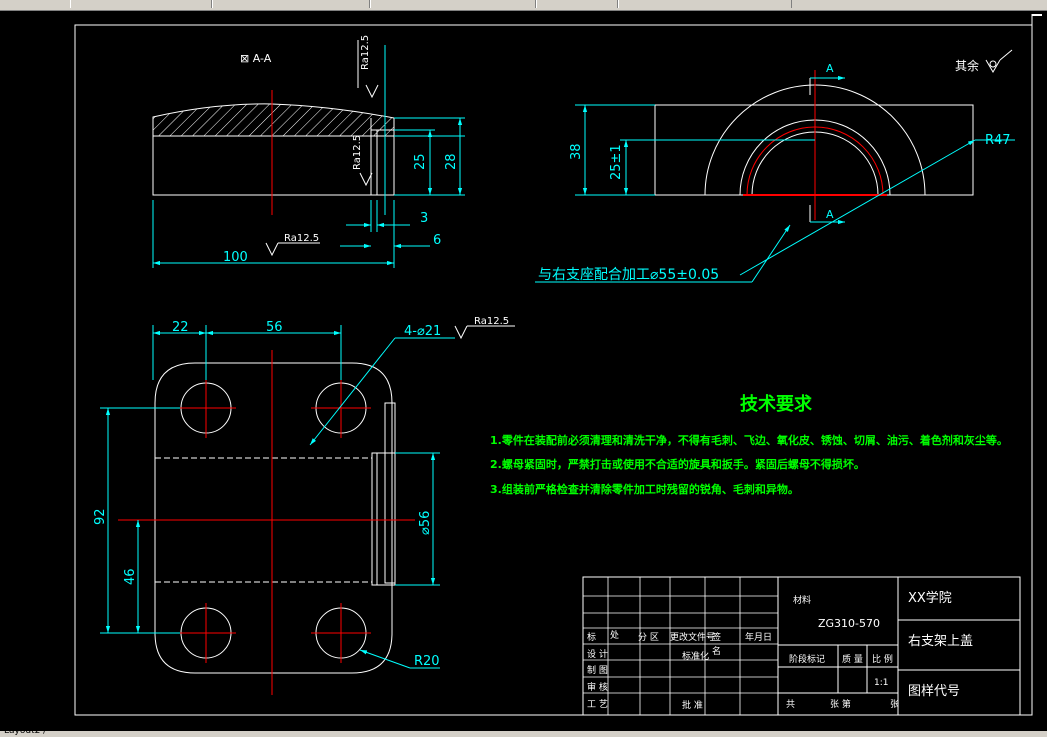  Describe the element at coordinates (597, 687) in the screenshot. I see `svg-text: 审 核` at that location.